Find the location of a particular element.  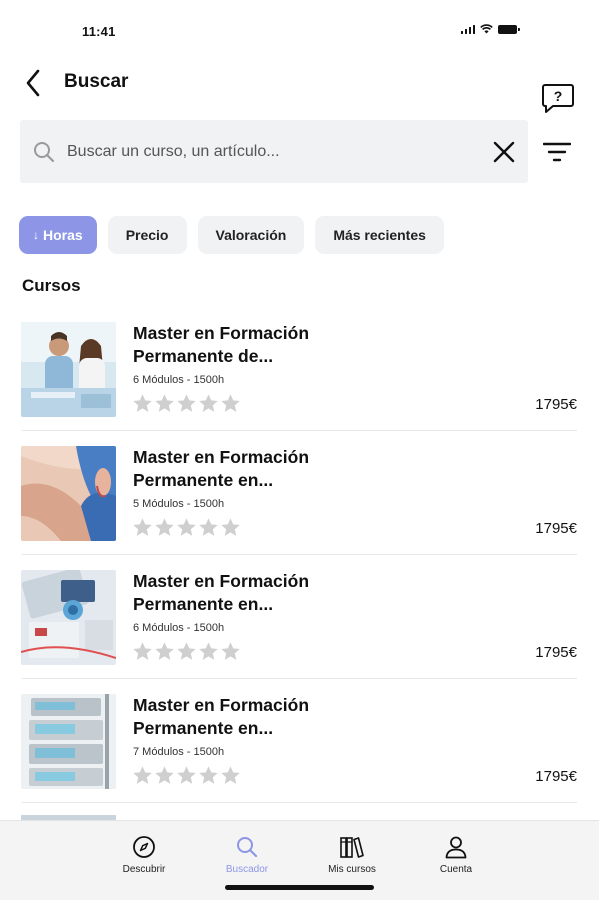

status-icons is located at coordinates (490, 29).